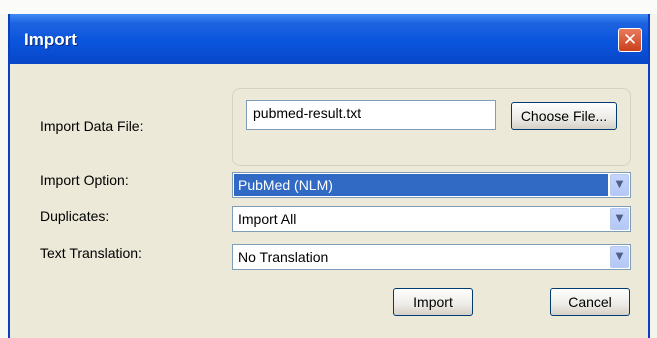 This screenshot has width=657, height=338. I want to click on close-icon: ✕, so click(630, 40).